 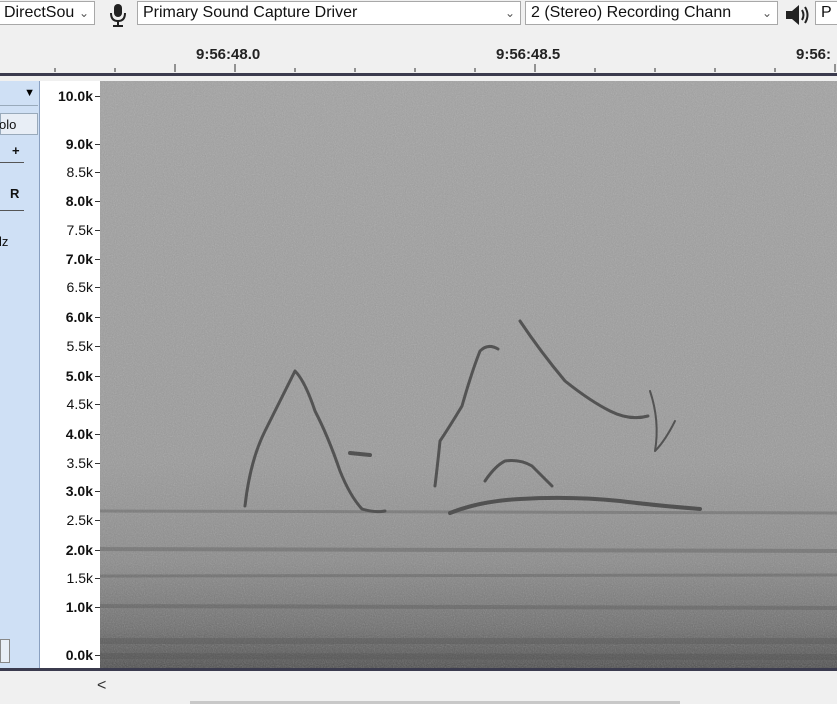 I want to click on freq-label: 2.5k, so click(x=79, y=520).